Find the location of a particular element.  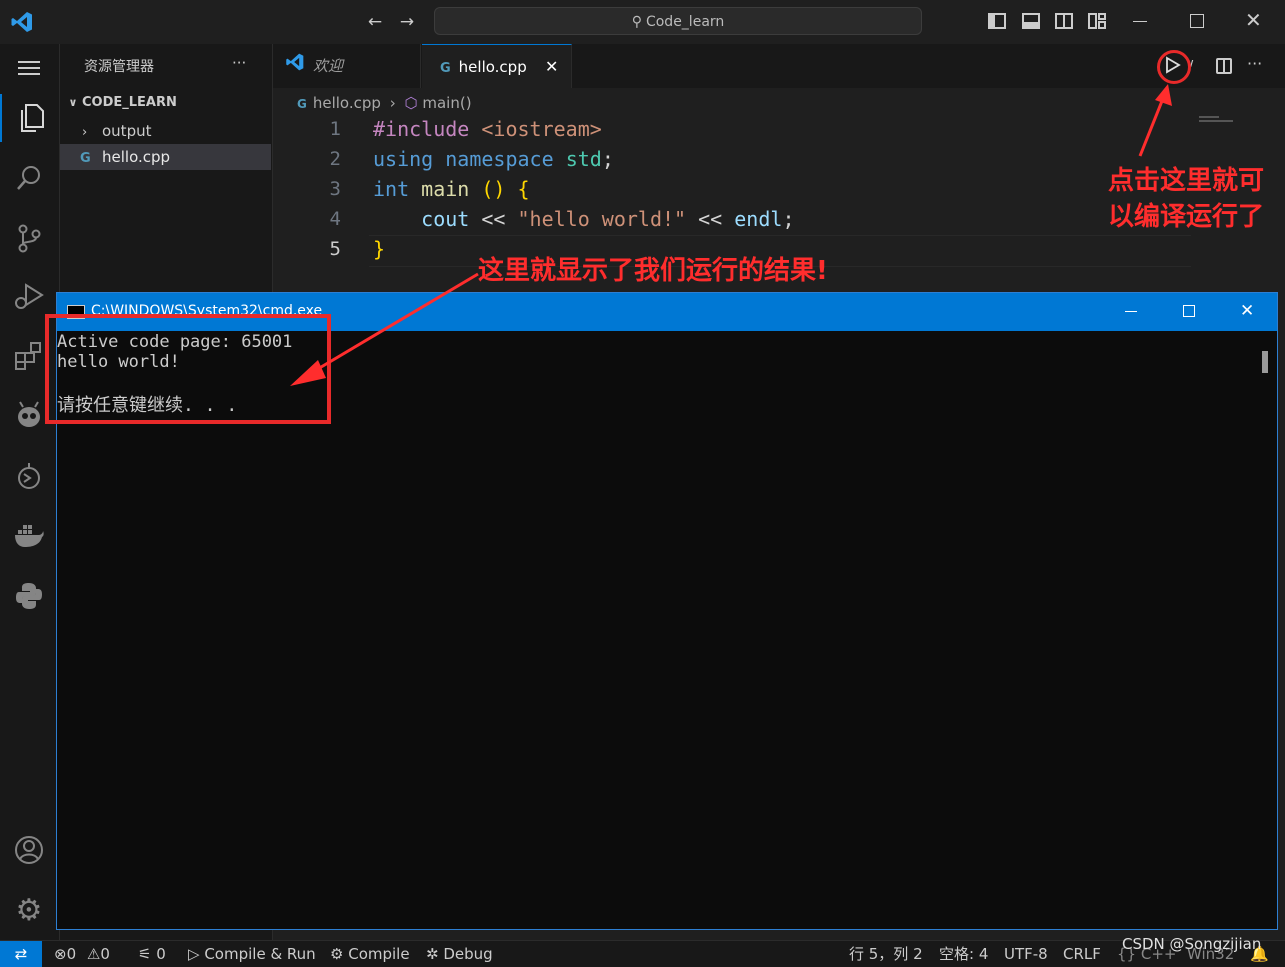

compile-run-button: ▷ Compile & Run is located at coordinates (252, 954).